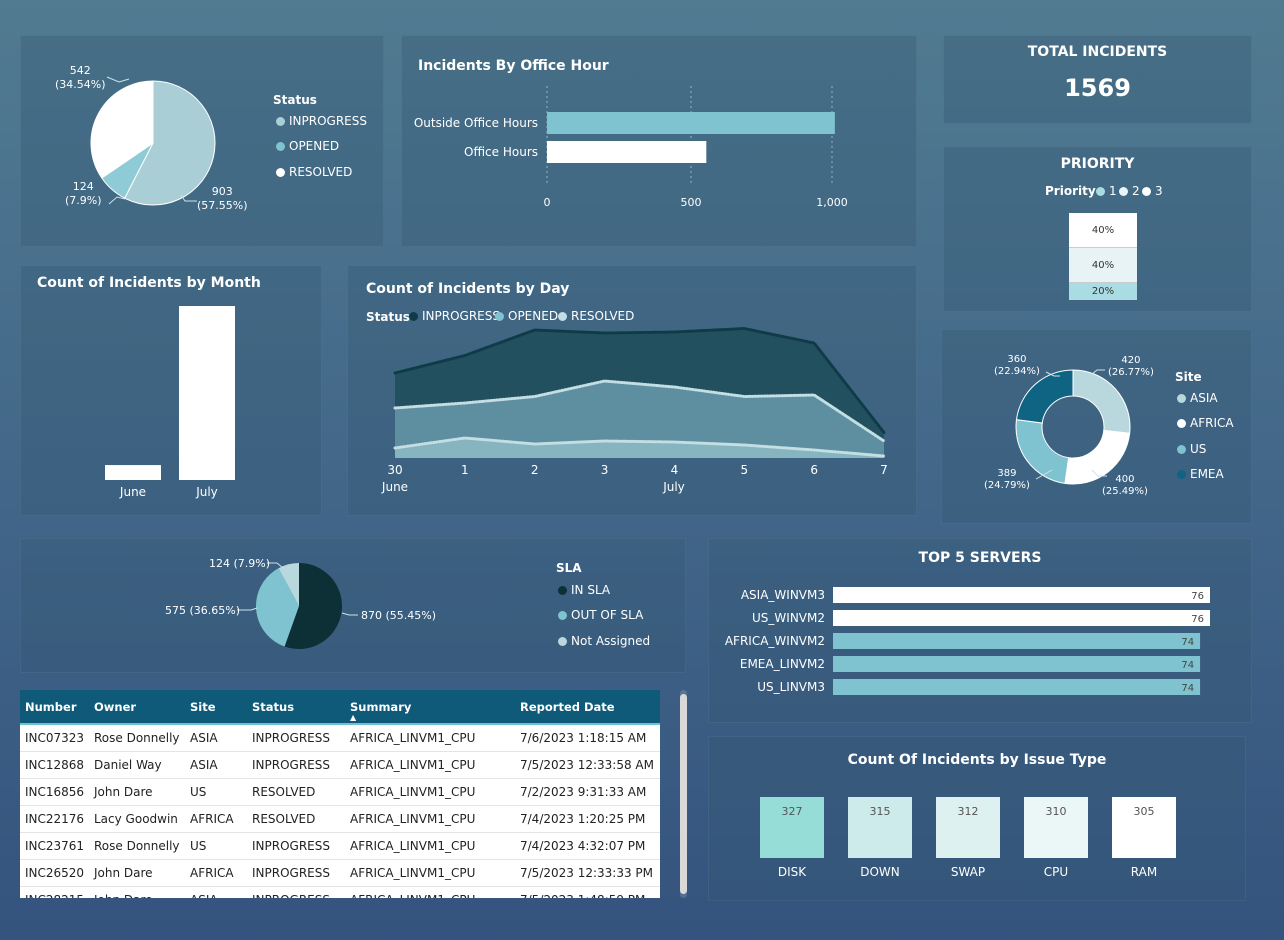  I want to click on priority-legend-1: 1, so click(1106, 191).